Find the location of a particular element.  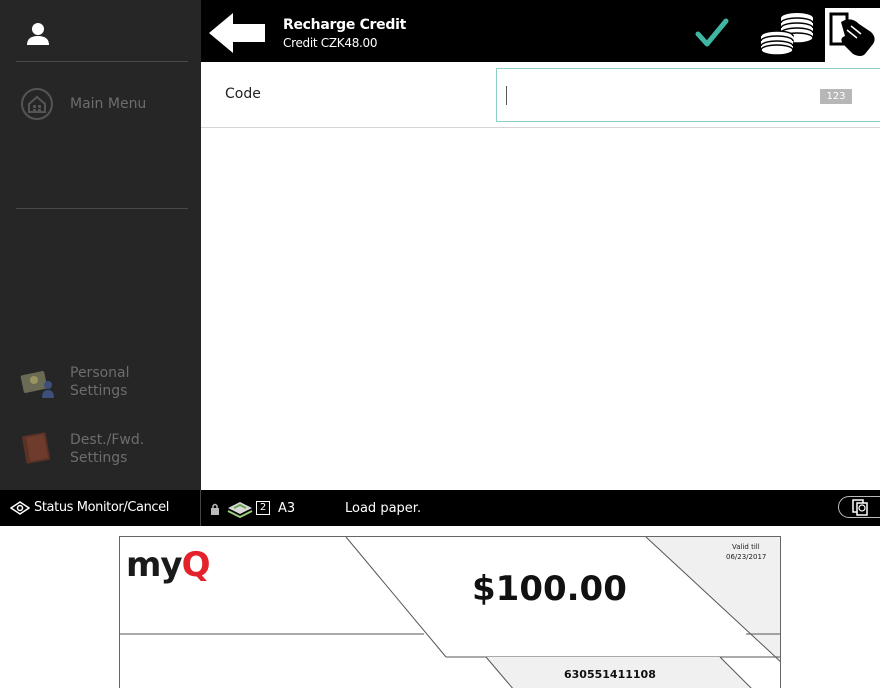

status-monitor-button: Status Monitor/Cancel is located at coordinates (100, 508).